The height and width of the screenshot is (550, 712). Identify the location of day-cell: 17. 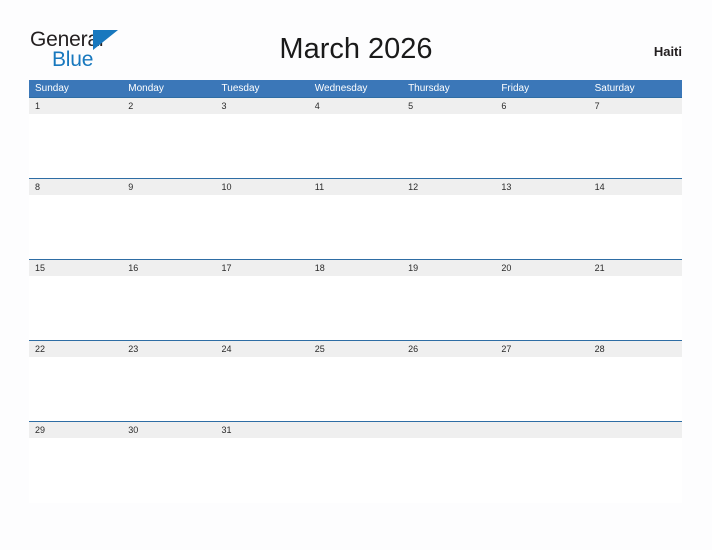
(262, 268).